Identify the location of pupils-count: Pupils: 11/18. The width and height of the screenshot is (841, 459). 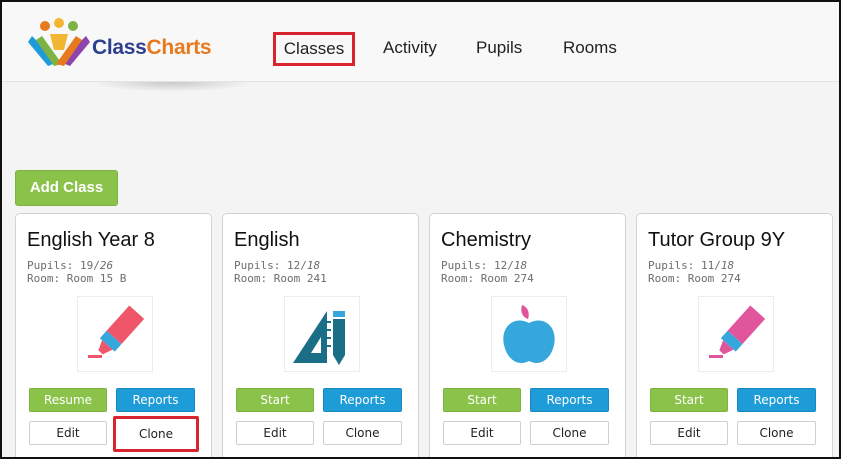
(691, 265).